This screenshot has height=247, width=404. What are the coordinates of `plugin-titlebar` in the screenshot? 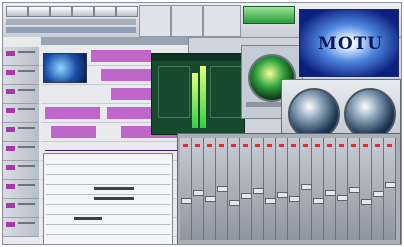 It's located at (198, 57).